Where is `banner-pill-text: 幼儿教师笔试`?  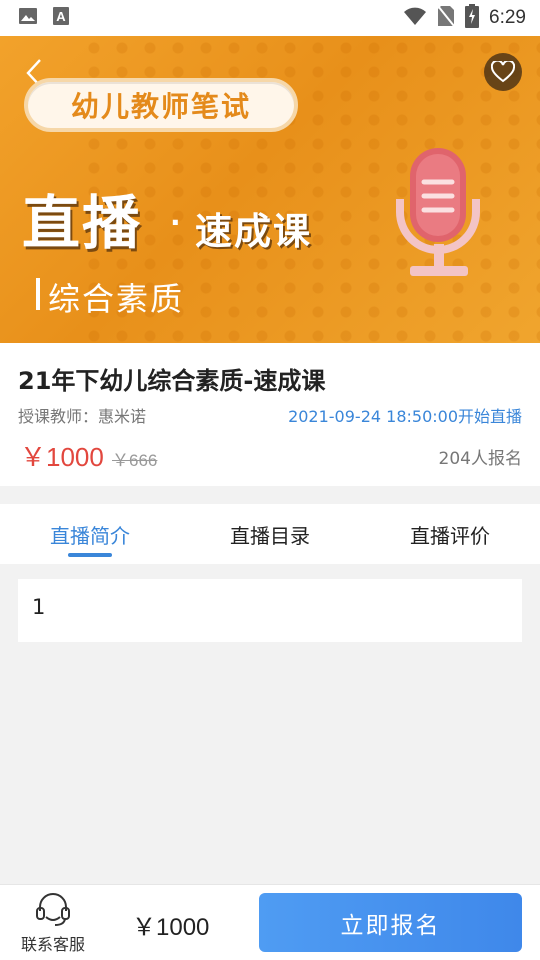
banner-pill-text: 幼儿教师笔试 is located at coordinates (160, 106).